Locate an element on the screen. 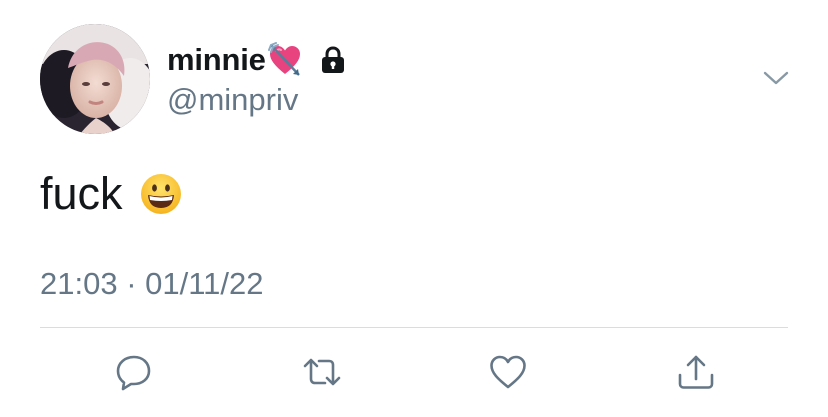 The image size is (828, 417). chevron-down-icon is located at coordinates (776, 78).